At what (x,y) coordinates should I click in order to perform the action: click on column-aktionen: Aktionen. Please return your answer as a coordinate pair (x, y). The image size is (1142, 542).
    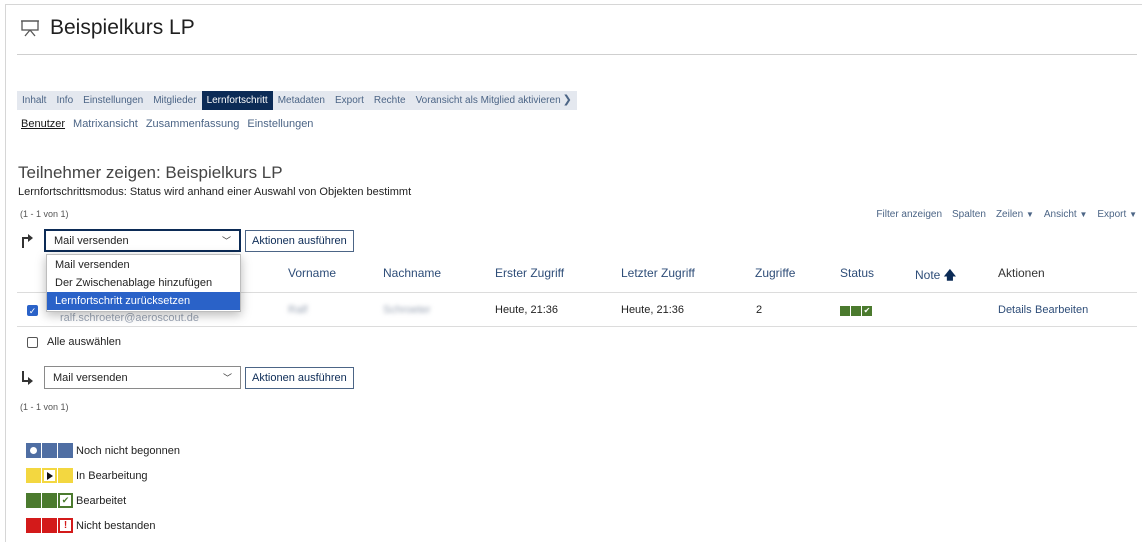
    Looking at the image, I should click on (1021, 273).